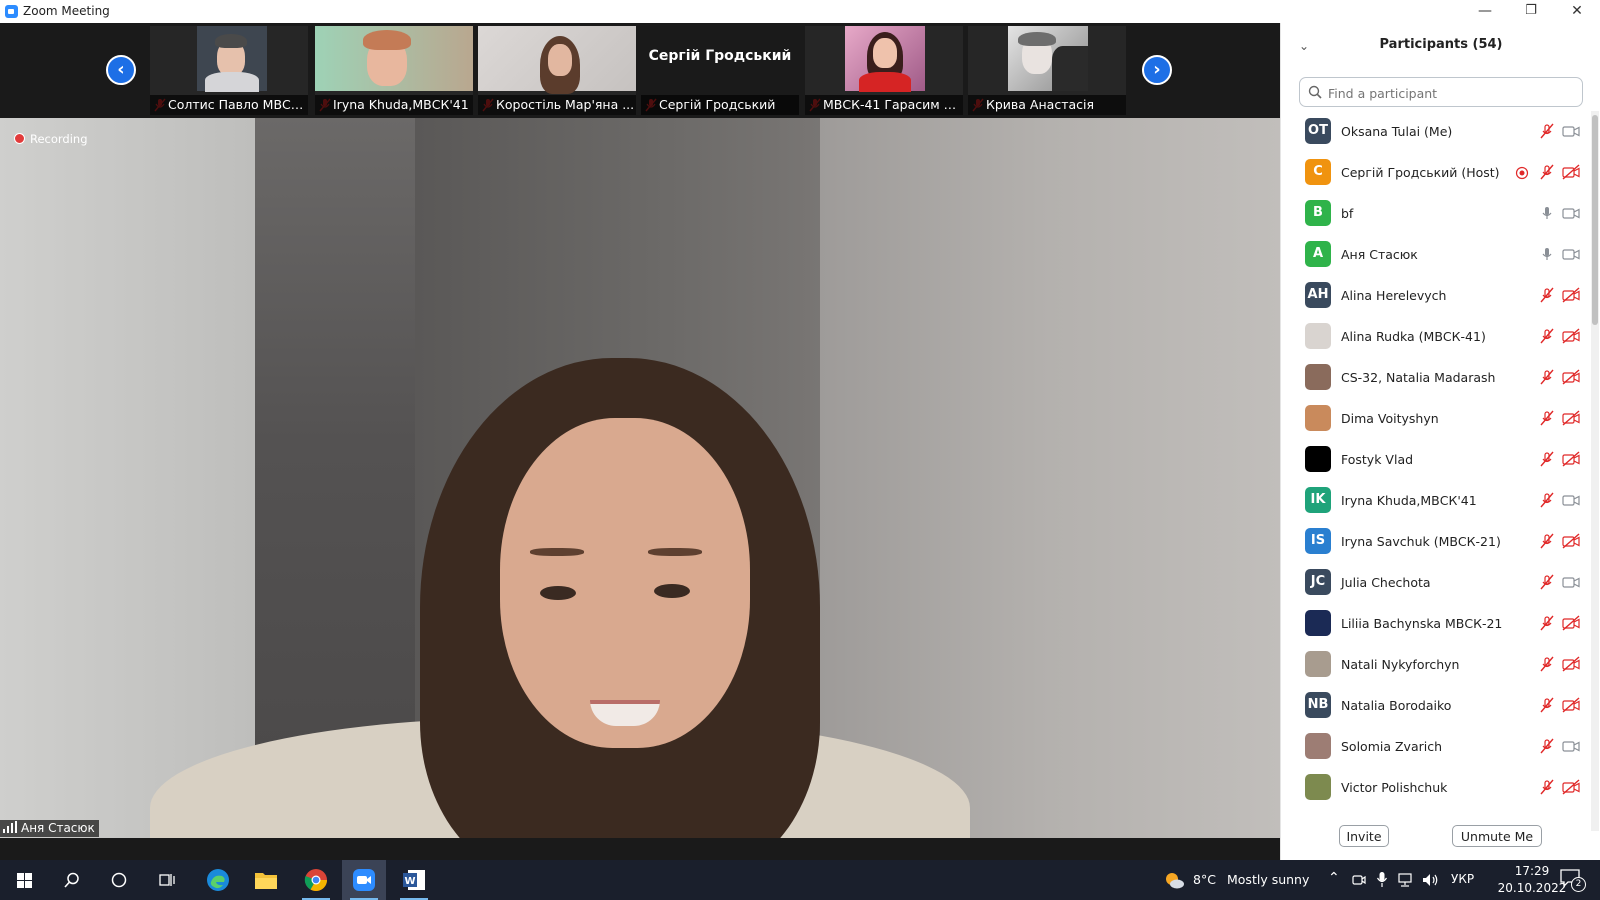 The image size is (1600, 900). I want to click on participant-row: Dima Voityshyn, so click(1436, 418).